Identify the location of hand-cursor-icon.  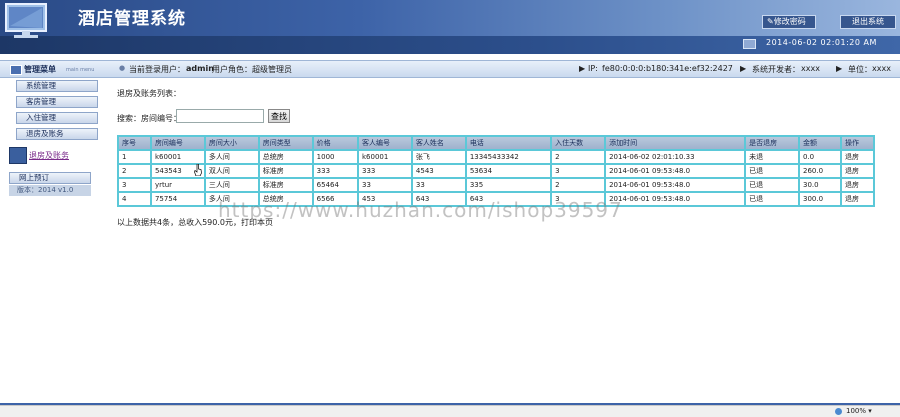
(198, 170).